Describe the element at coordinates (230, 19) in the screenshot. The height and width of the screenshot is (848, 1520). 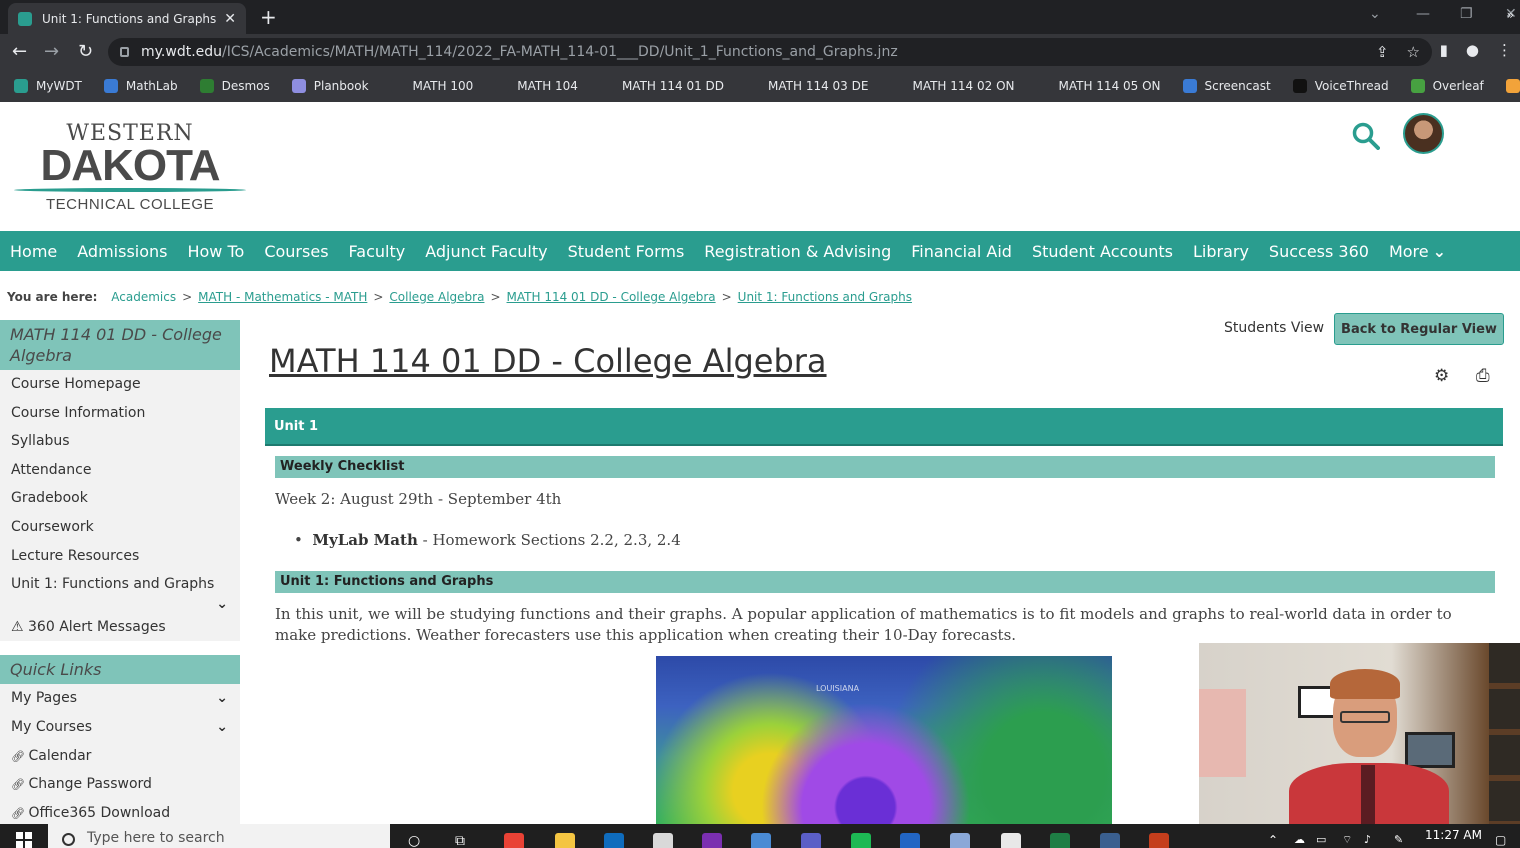
I see `tab-close-icon: ✕` at that location.